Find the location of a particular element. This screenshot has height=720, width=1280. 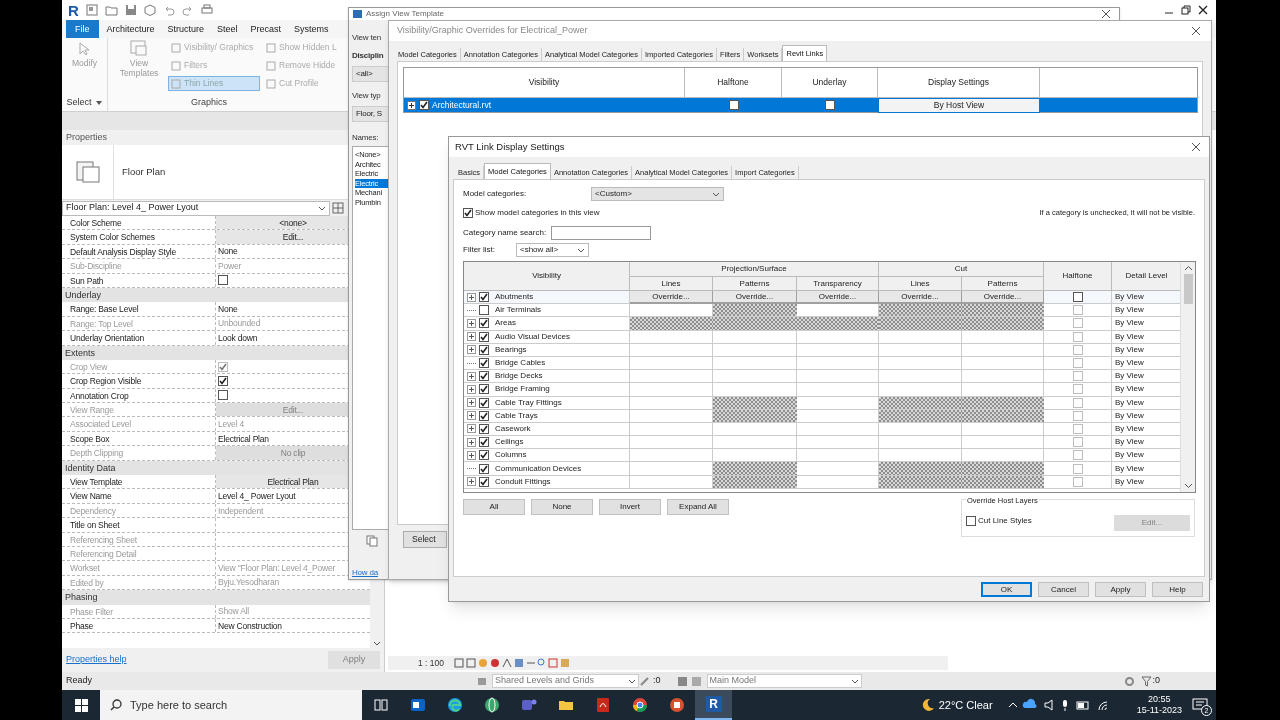

discipline-dropdown: <all> is located at coordinates (370, 74).